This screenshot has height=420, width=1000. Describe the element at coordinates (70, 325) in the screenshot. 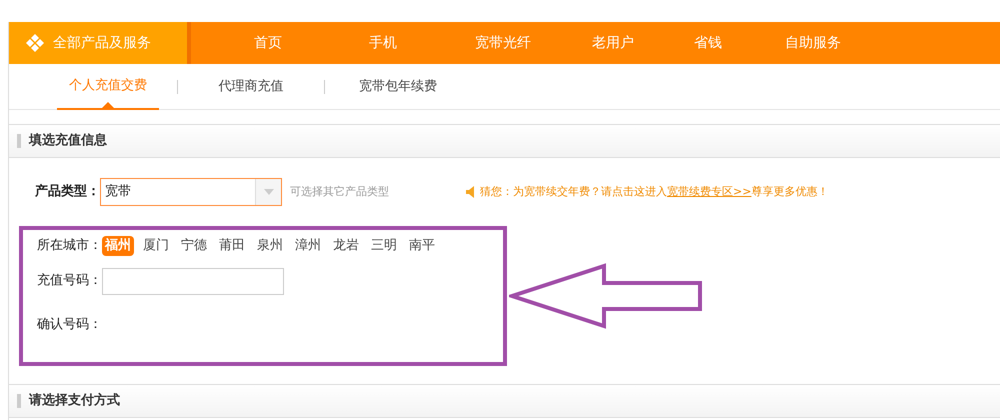

I see `field-label: 确认号码：` at that location.